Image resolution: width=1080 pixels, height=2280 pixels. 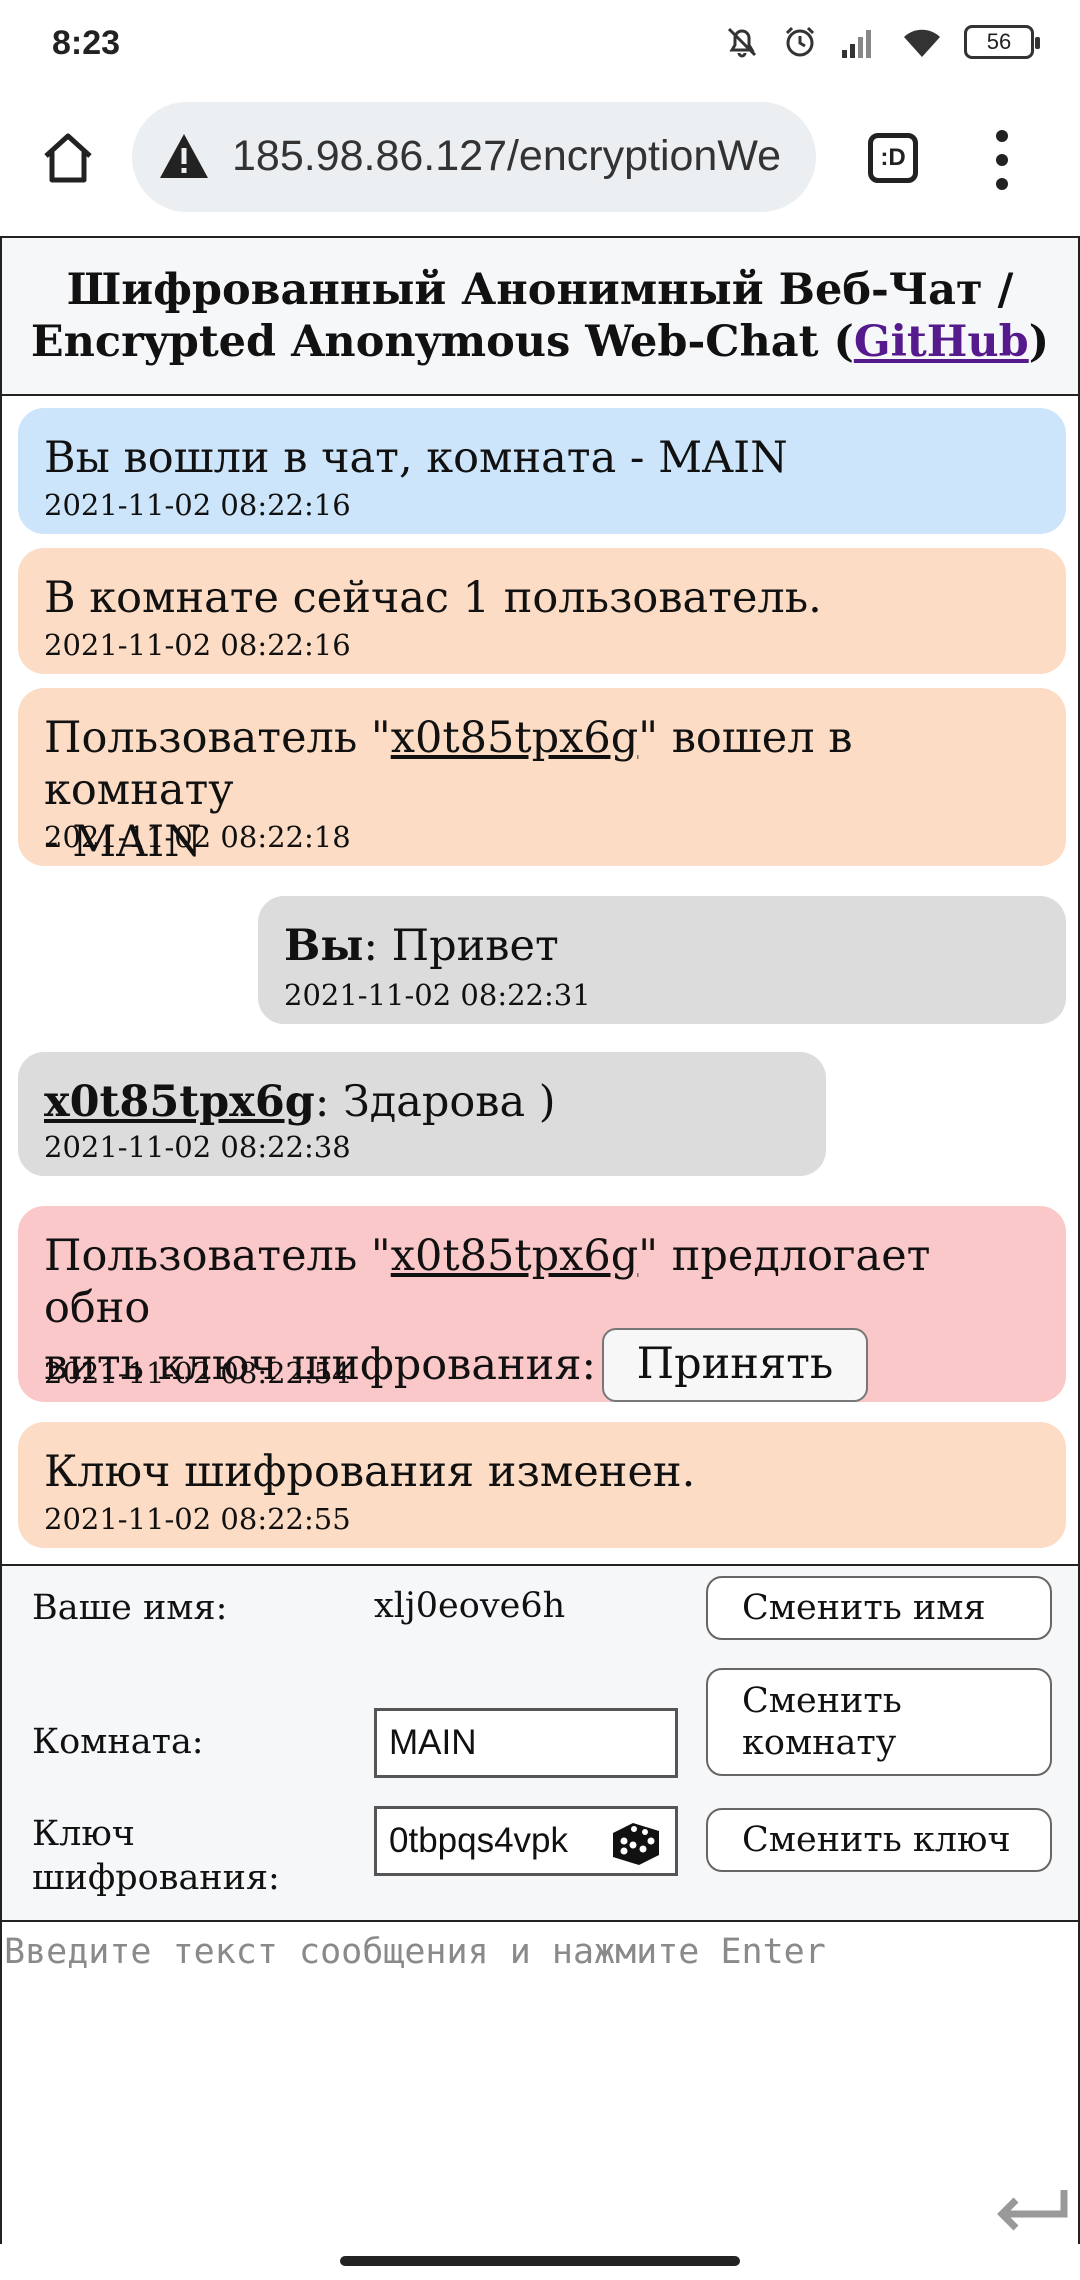 I want to click on home-gesture-handle, so click(x=540, y=2261).